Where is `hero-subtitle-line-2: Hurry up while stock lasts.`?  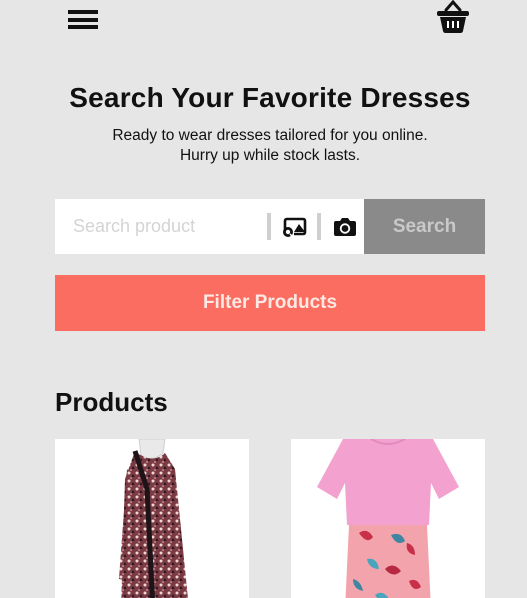 hero-subtitle-line-2: Hurry up while stock lasts. is located at coordinates (270, 155).